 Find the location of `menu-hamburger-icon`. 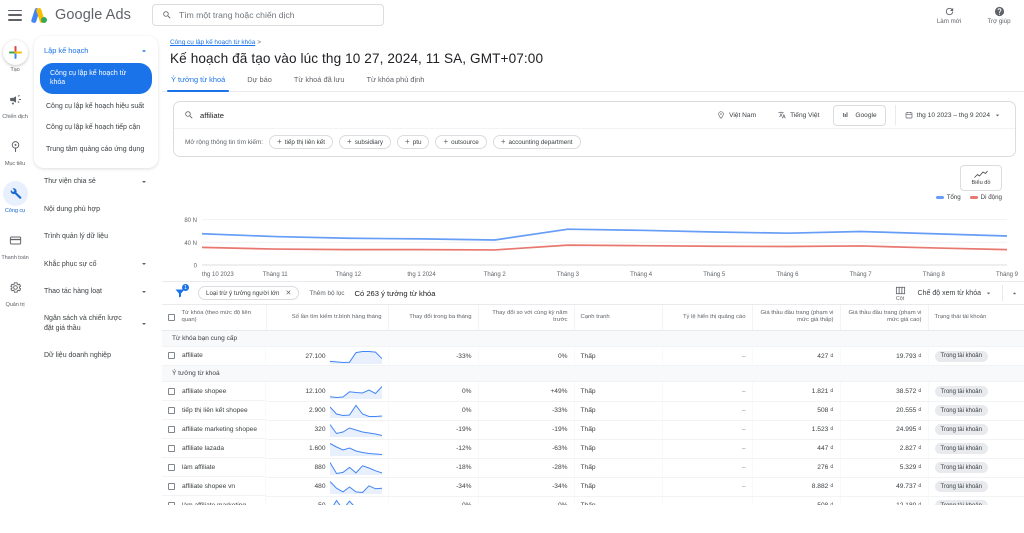

menu-hamburger-icon is located at coordinates (15, 15).